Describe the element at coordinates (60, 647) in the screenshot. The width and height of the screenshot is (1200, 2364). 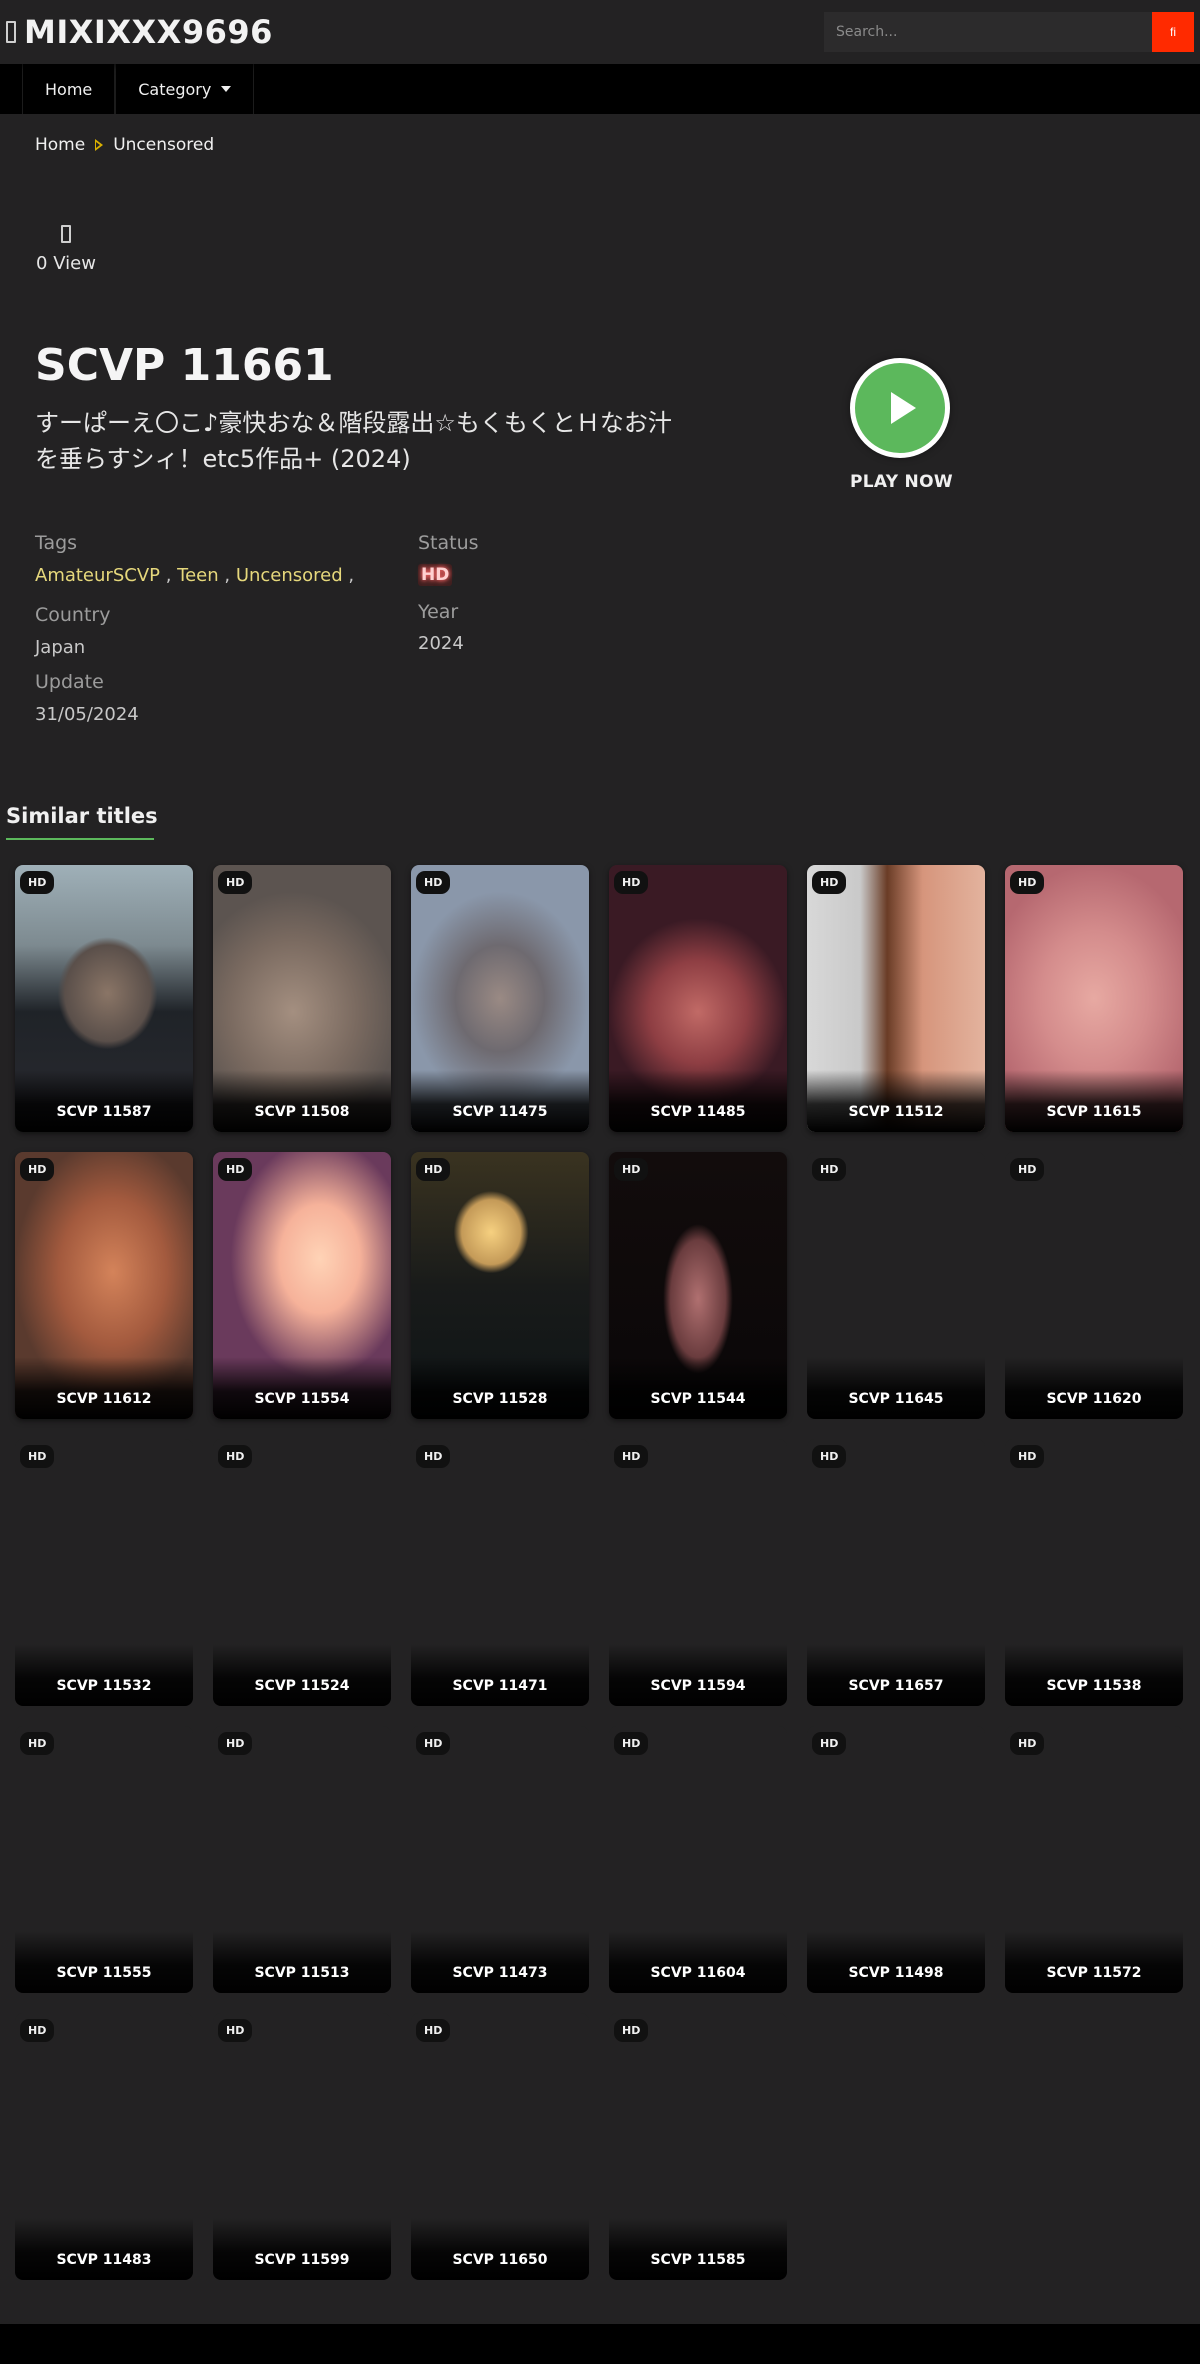
I see `country-value: Japan` at that location.